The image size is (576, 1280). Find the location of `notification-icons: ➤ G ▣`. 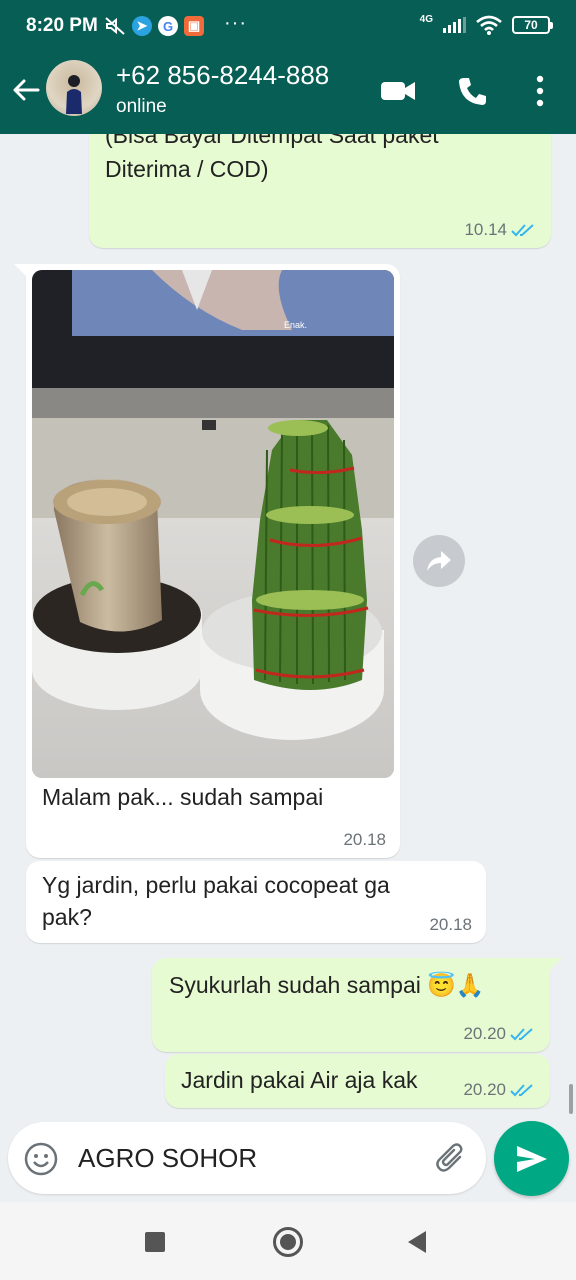

notification-icons: ➤ G ▣ is located at coordinates (154, 26).